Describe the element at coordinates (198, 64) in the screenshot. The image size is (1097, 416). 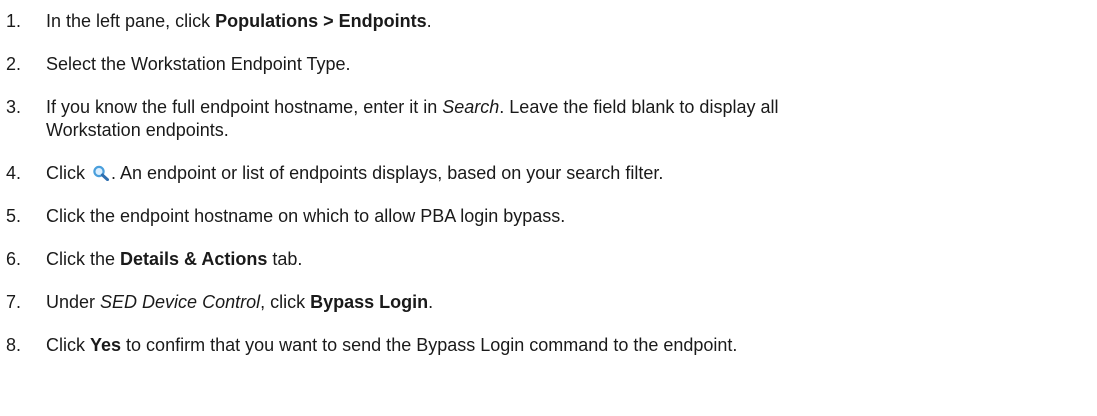
I see `step-text: Select the Workstation Endpoint Type.` at that location.